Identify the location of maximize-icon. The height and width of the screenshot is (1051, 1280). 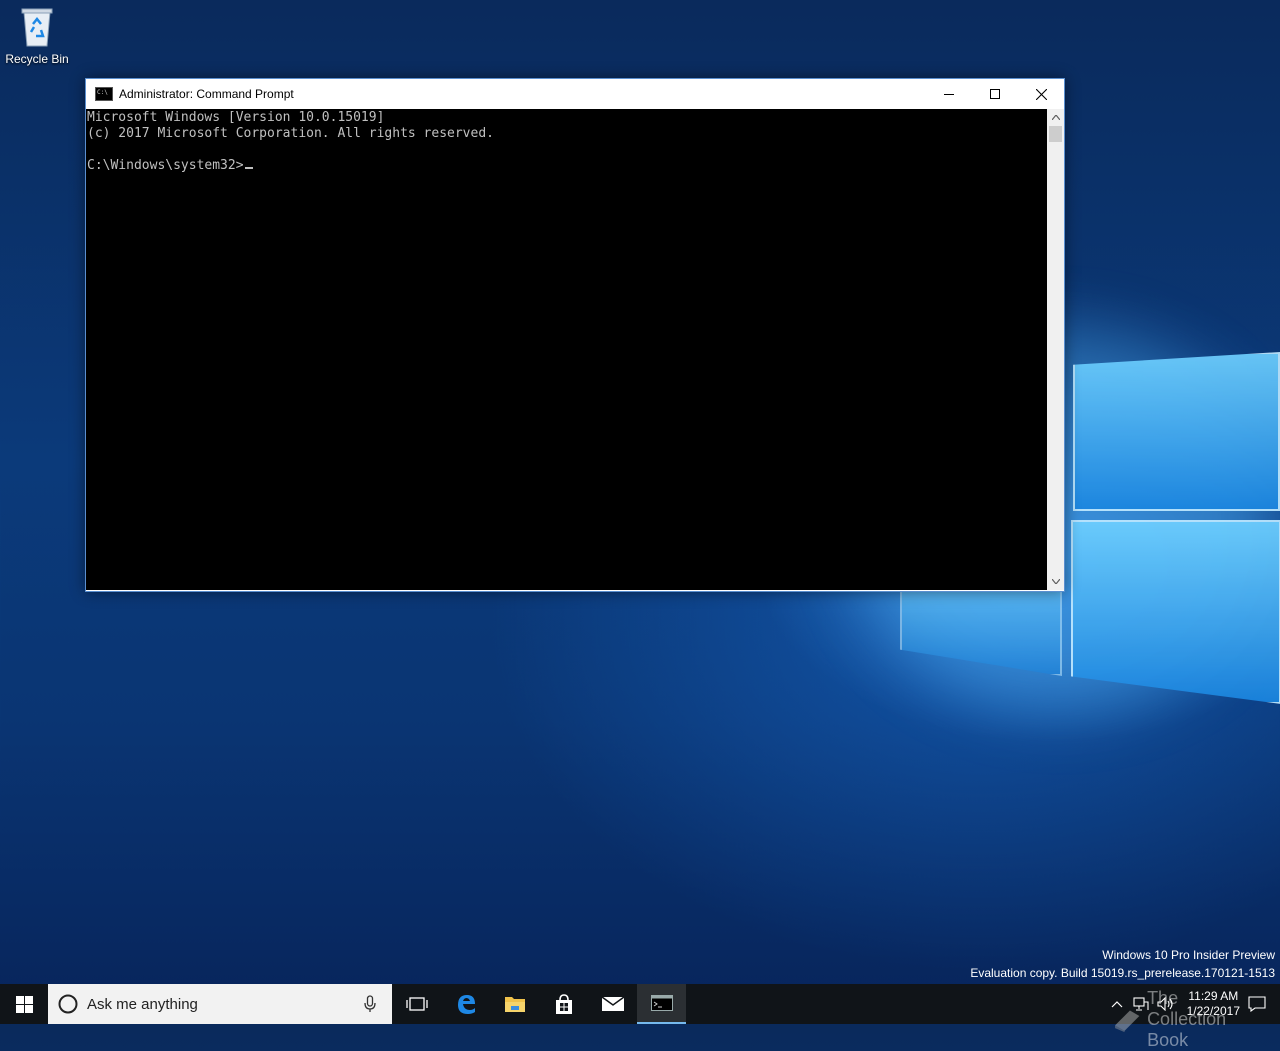
(995, 94).